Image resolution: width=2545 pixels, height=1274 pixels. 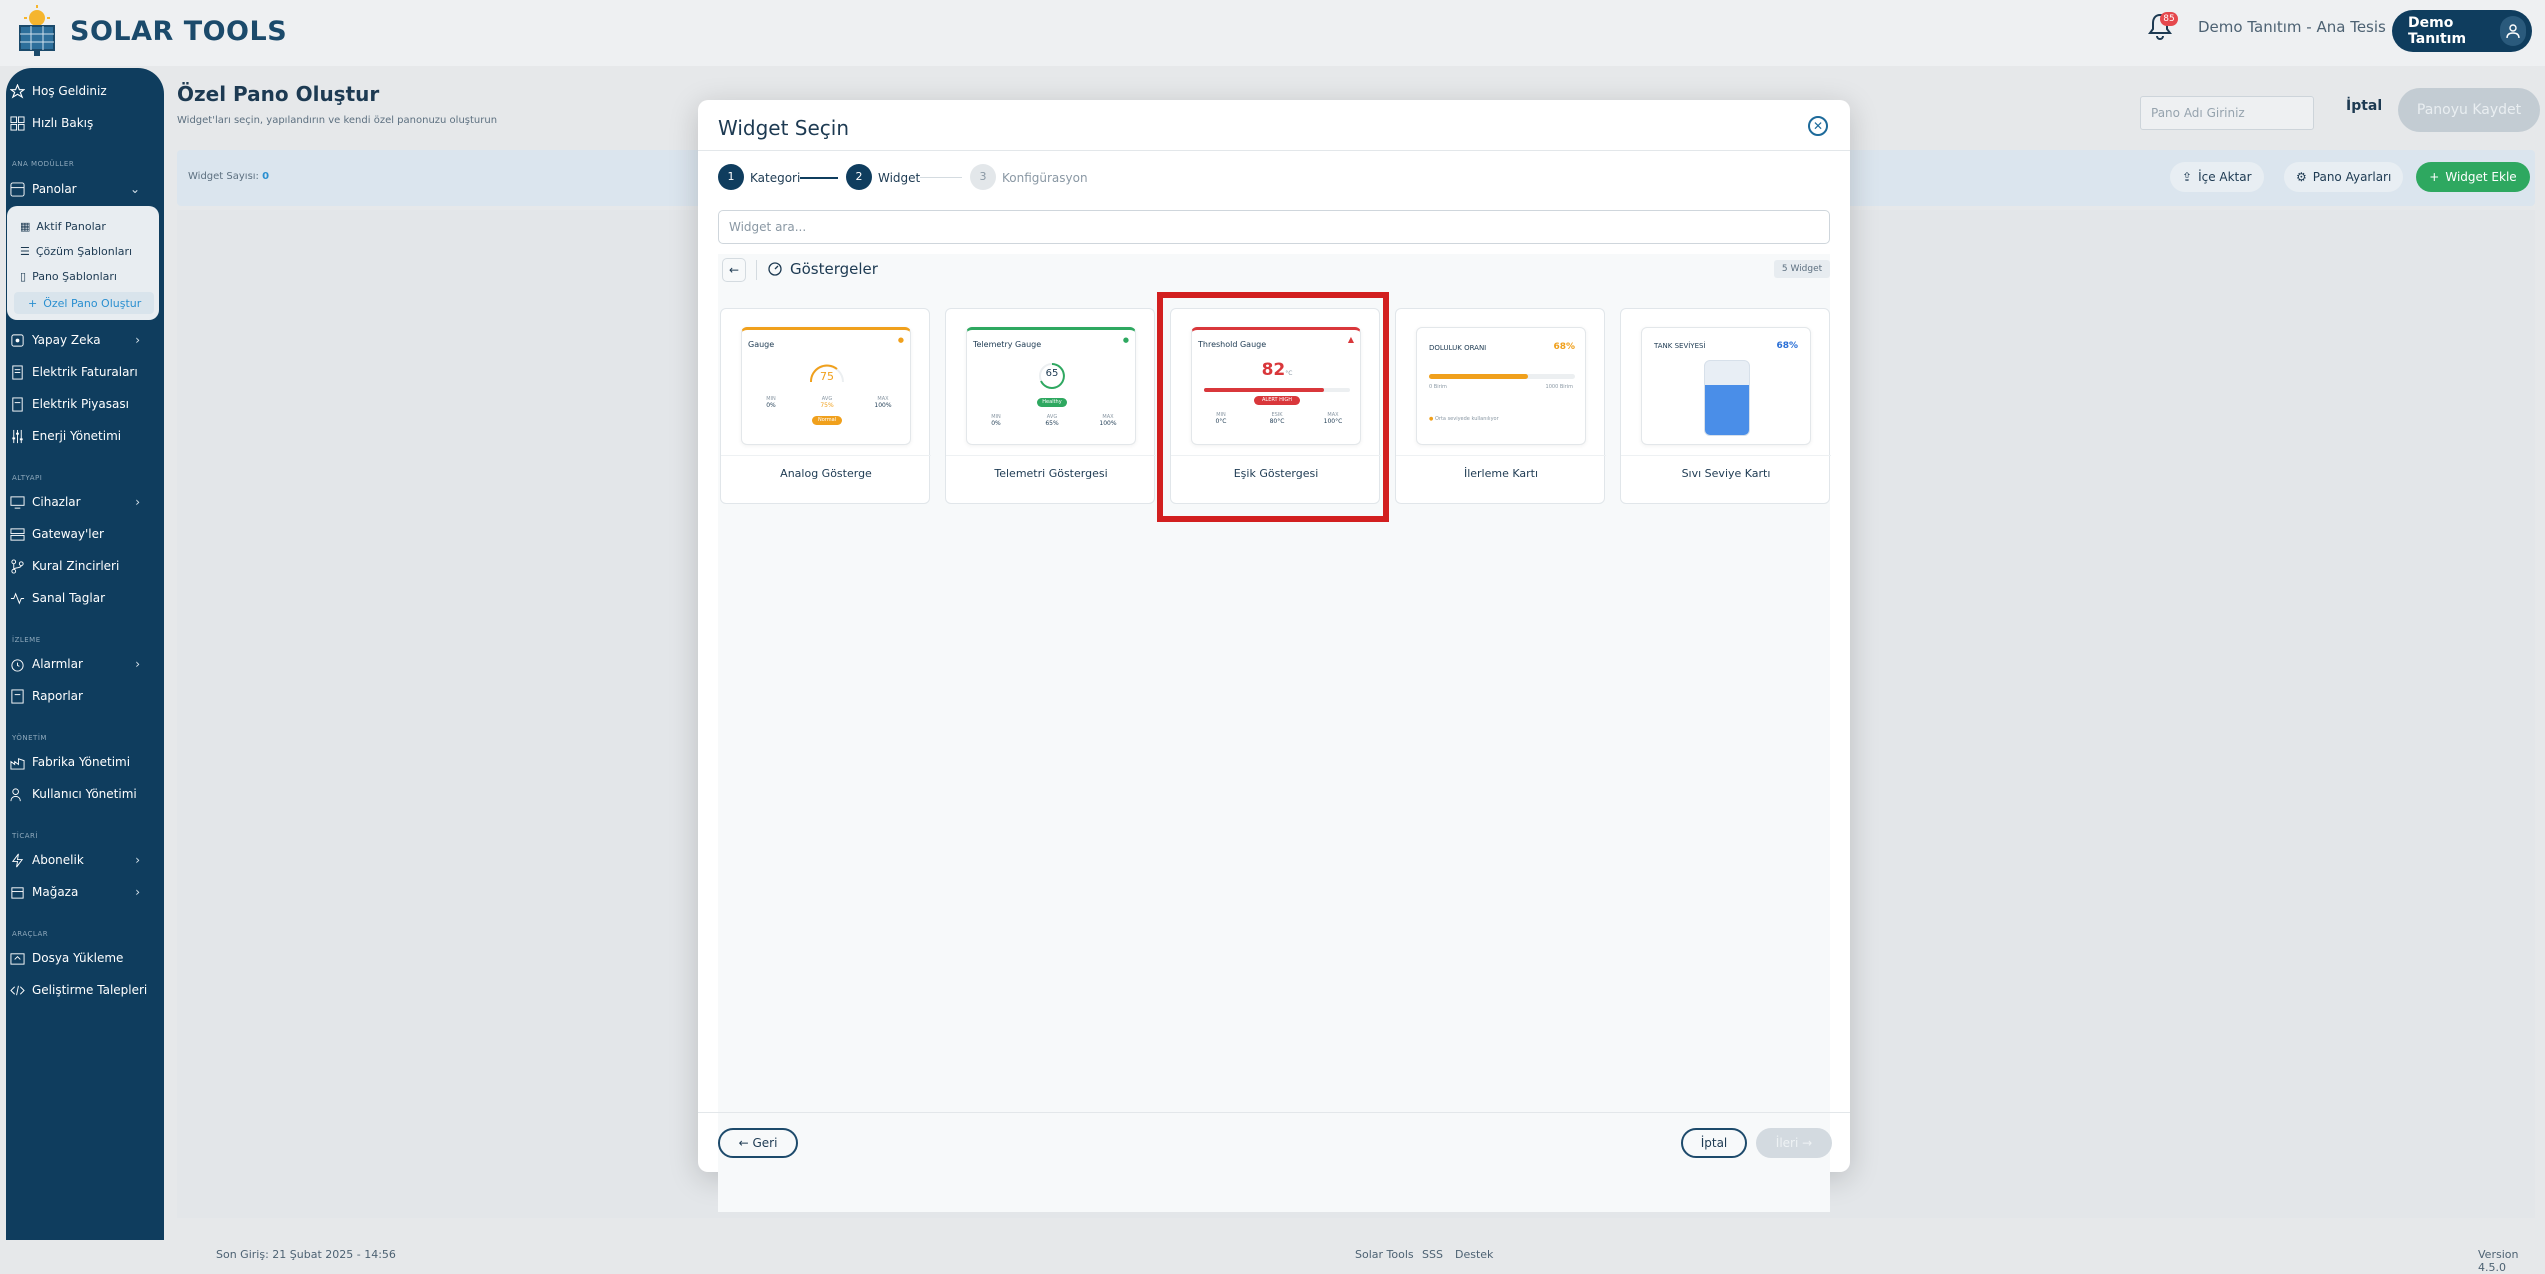 What do you see at coordinates (46, 696) in the screenshot?
I see `sidebar-item-reports: Raporlar` at bounding box center [46, 696].